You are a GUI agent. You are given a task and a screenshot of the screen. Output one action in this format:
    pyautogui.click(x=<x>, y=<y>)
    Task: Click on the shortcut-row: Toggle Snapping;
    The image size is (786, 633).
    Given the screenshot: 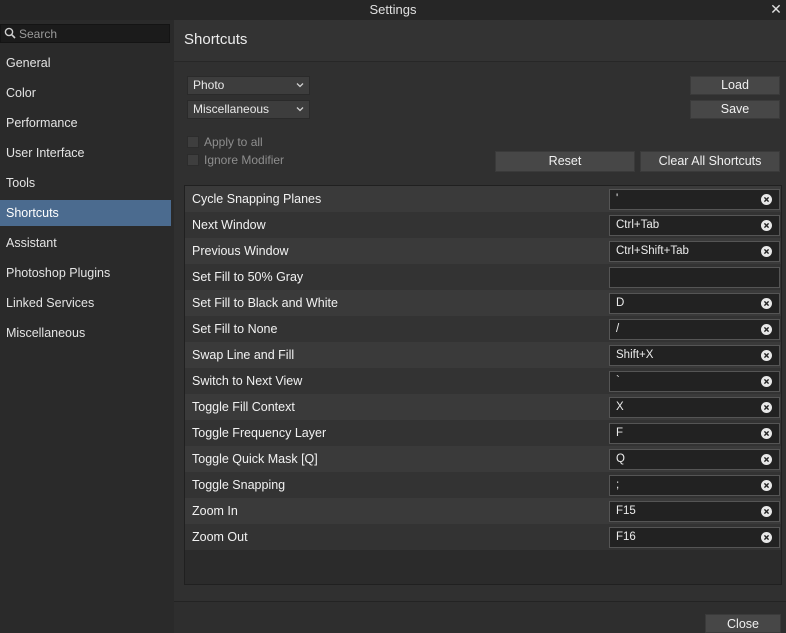 What is the action you would take?
    pyautogui.click(x=483, y=485)
    